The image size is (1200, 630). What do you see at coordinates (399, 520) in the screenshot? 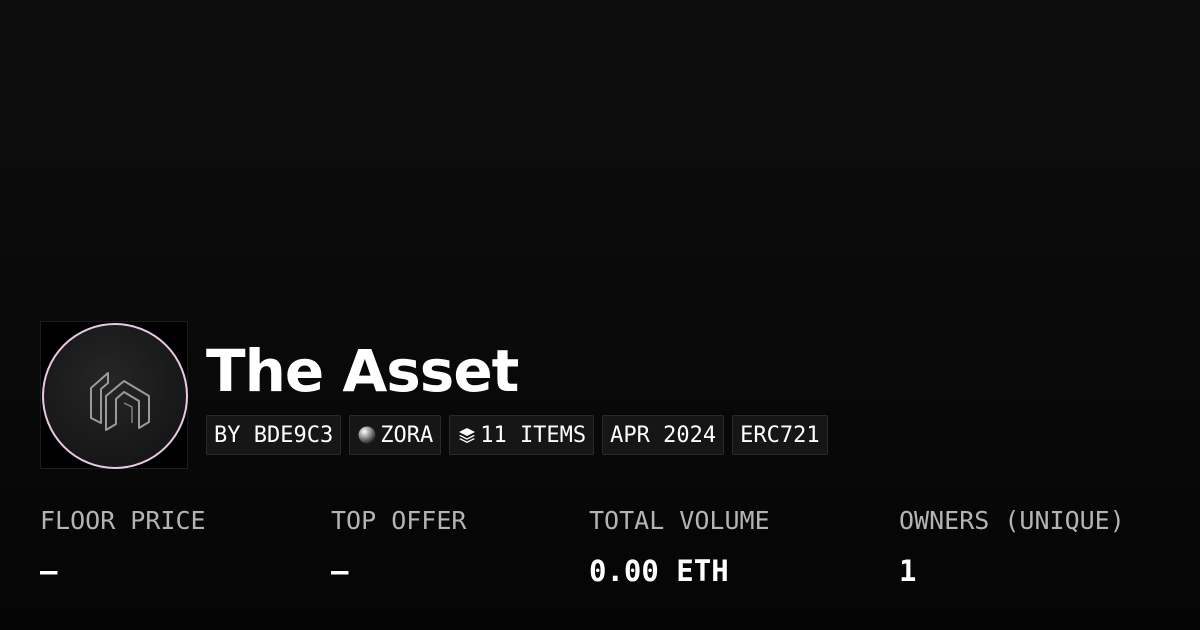
I see `top-offer-label: TOP OFFER` at bounding box center [399, 520].